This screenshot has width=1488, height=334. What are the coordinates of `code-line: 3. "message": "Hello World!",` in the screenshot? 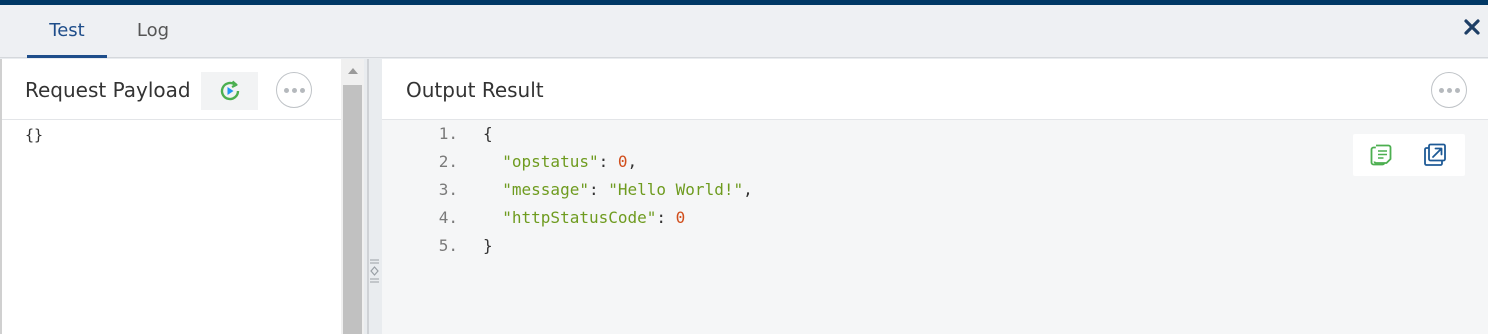 It's located at (832, 190).